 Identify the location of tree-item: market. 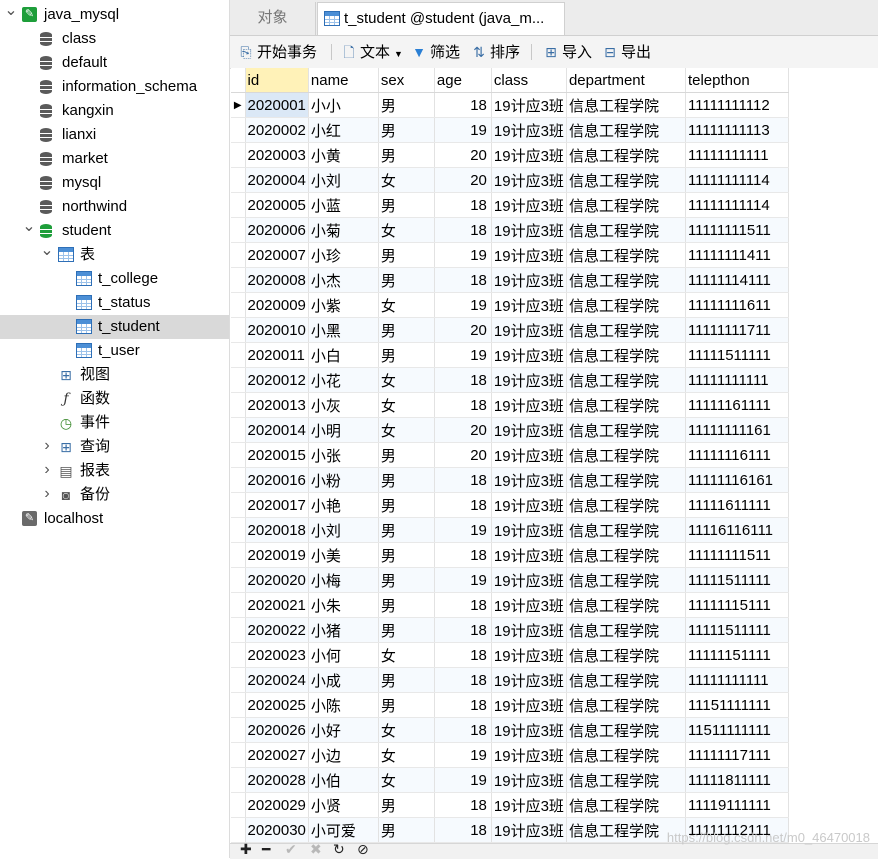
(114, 159).